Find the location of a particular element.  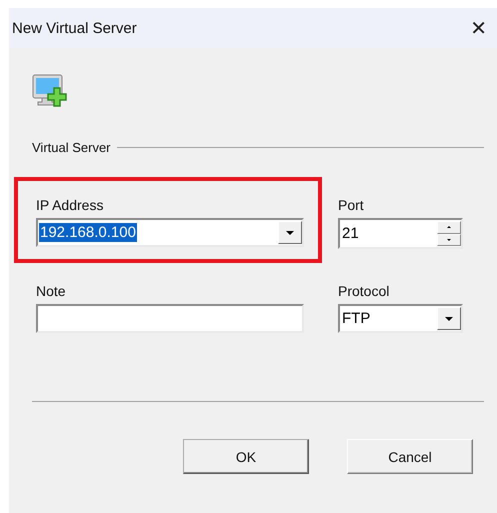

ip-address-combo: 192.168.0.100 is located at coordinates (170, 232).